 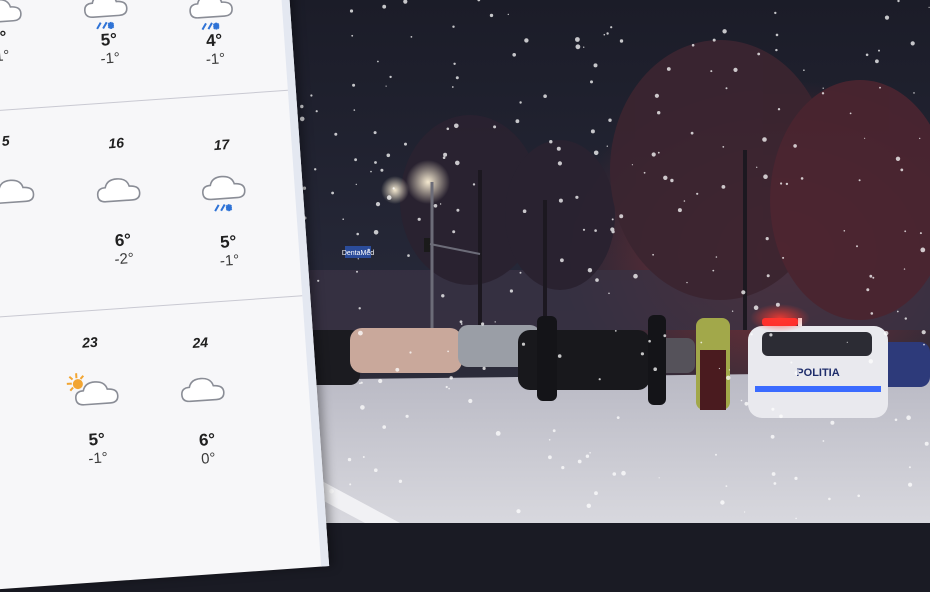 What do you see at coordinates (116, 143) in the screenshot?
I see `day-number: 16` at bounding box center [116, 143].